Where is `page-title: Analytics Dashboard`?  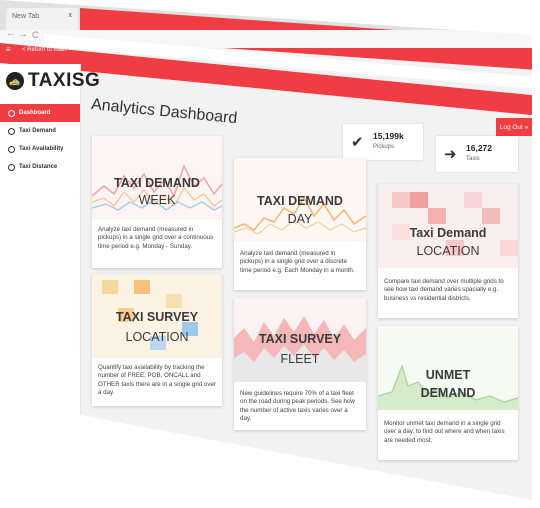 page-title: Analytics Dashboard is located at coordinates (164, 112).